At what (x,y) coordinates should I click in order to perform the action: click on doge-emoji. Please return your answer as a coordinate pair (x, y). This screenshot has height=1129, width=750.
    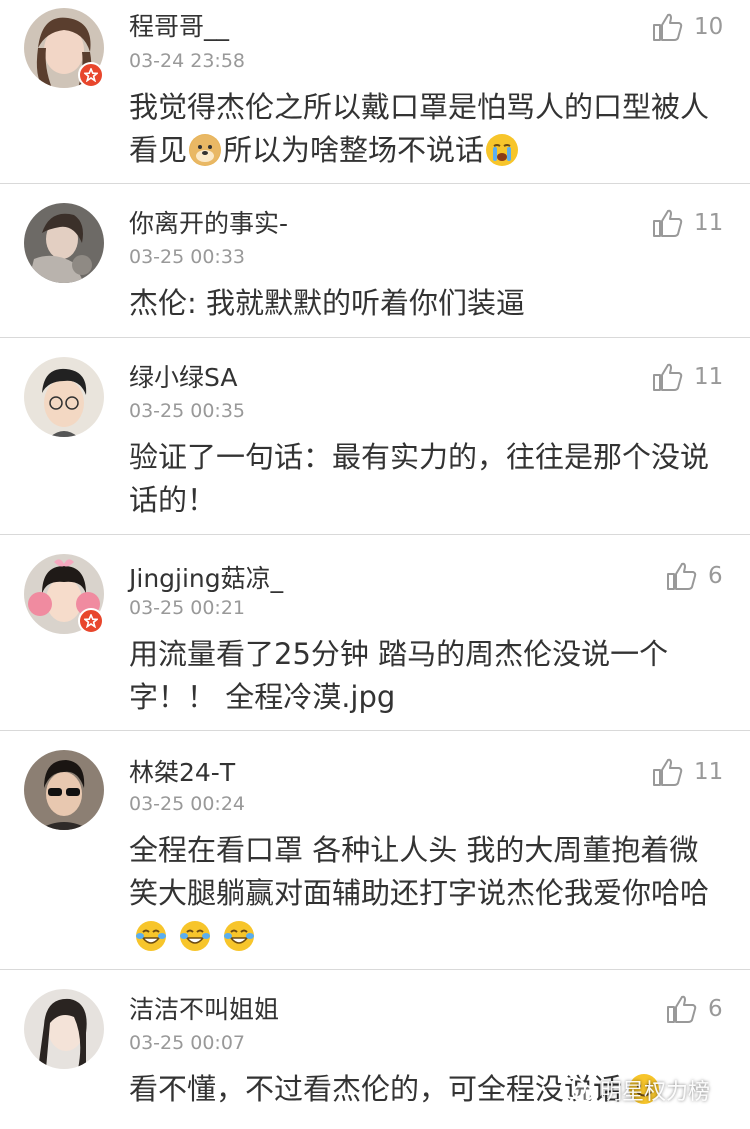
    Looking at the image, I should click on (205, 150).